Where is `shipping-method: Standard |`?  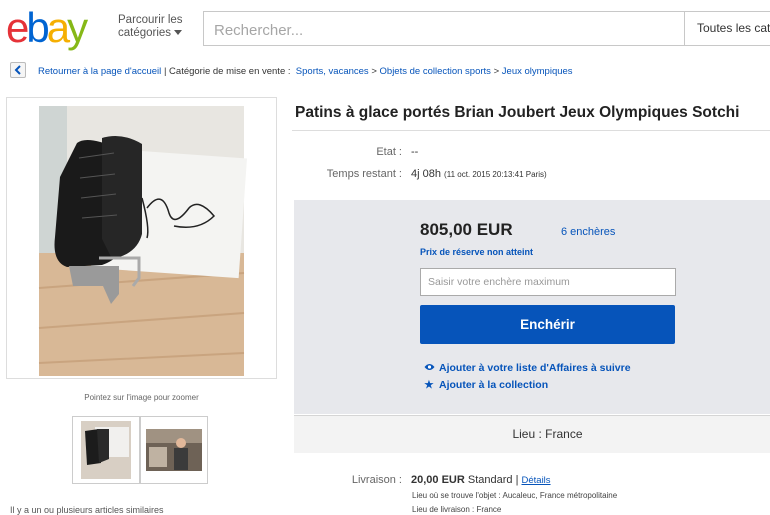
shipping-method: Standard | is located at coordinates (493, 480).